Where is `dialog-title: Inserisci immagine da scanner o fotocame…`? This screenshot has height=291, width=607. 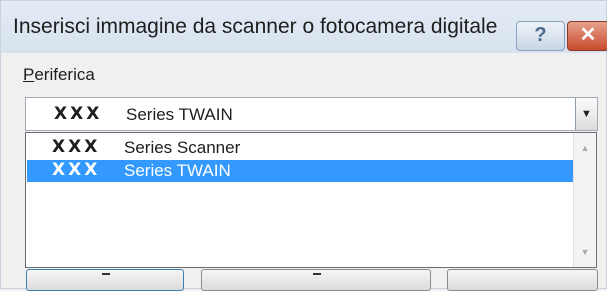
dialog-title: Inserisci immagine da scanner o fotocame… is located at coordinates (255, 26).